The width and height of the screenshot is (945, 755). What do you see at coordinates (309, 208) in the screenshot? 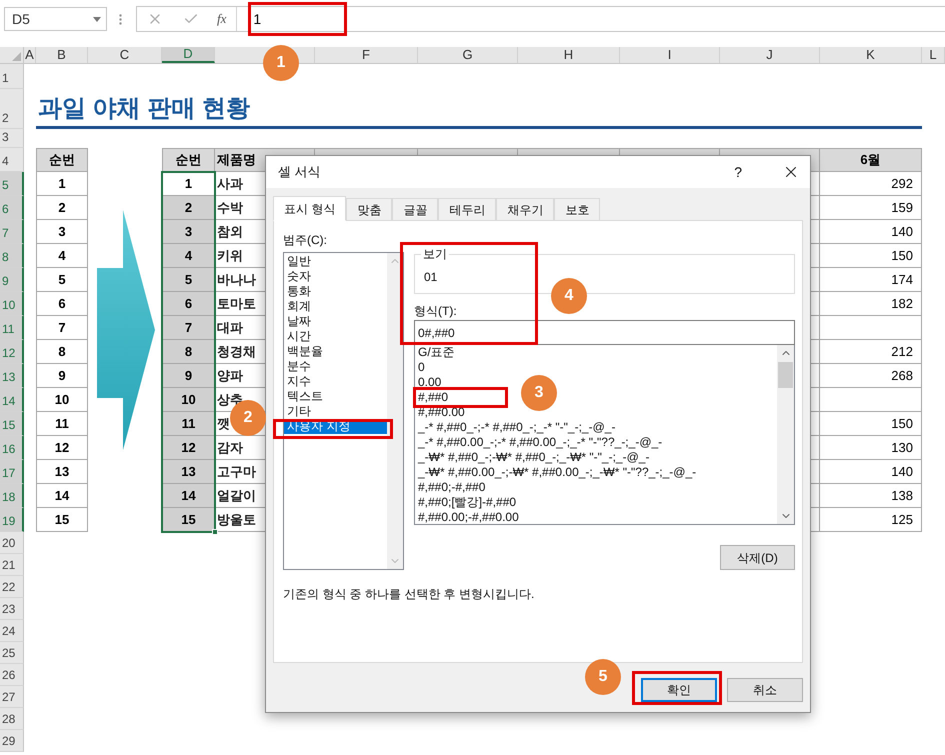
I see `dialog-tab: 표시 형식` at bounding box center [309, 208].